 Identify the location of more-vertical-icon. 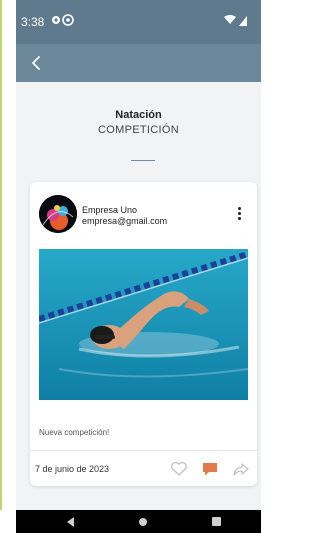
(239, 215).